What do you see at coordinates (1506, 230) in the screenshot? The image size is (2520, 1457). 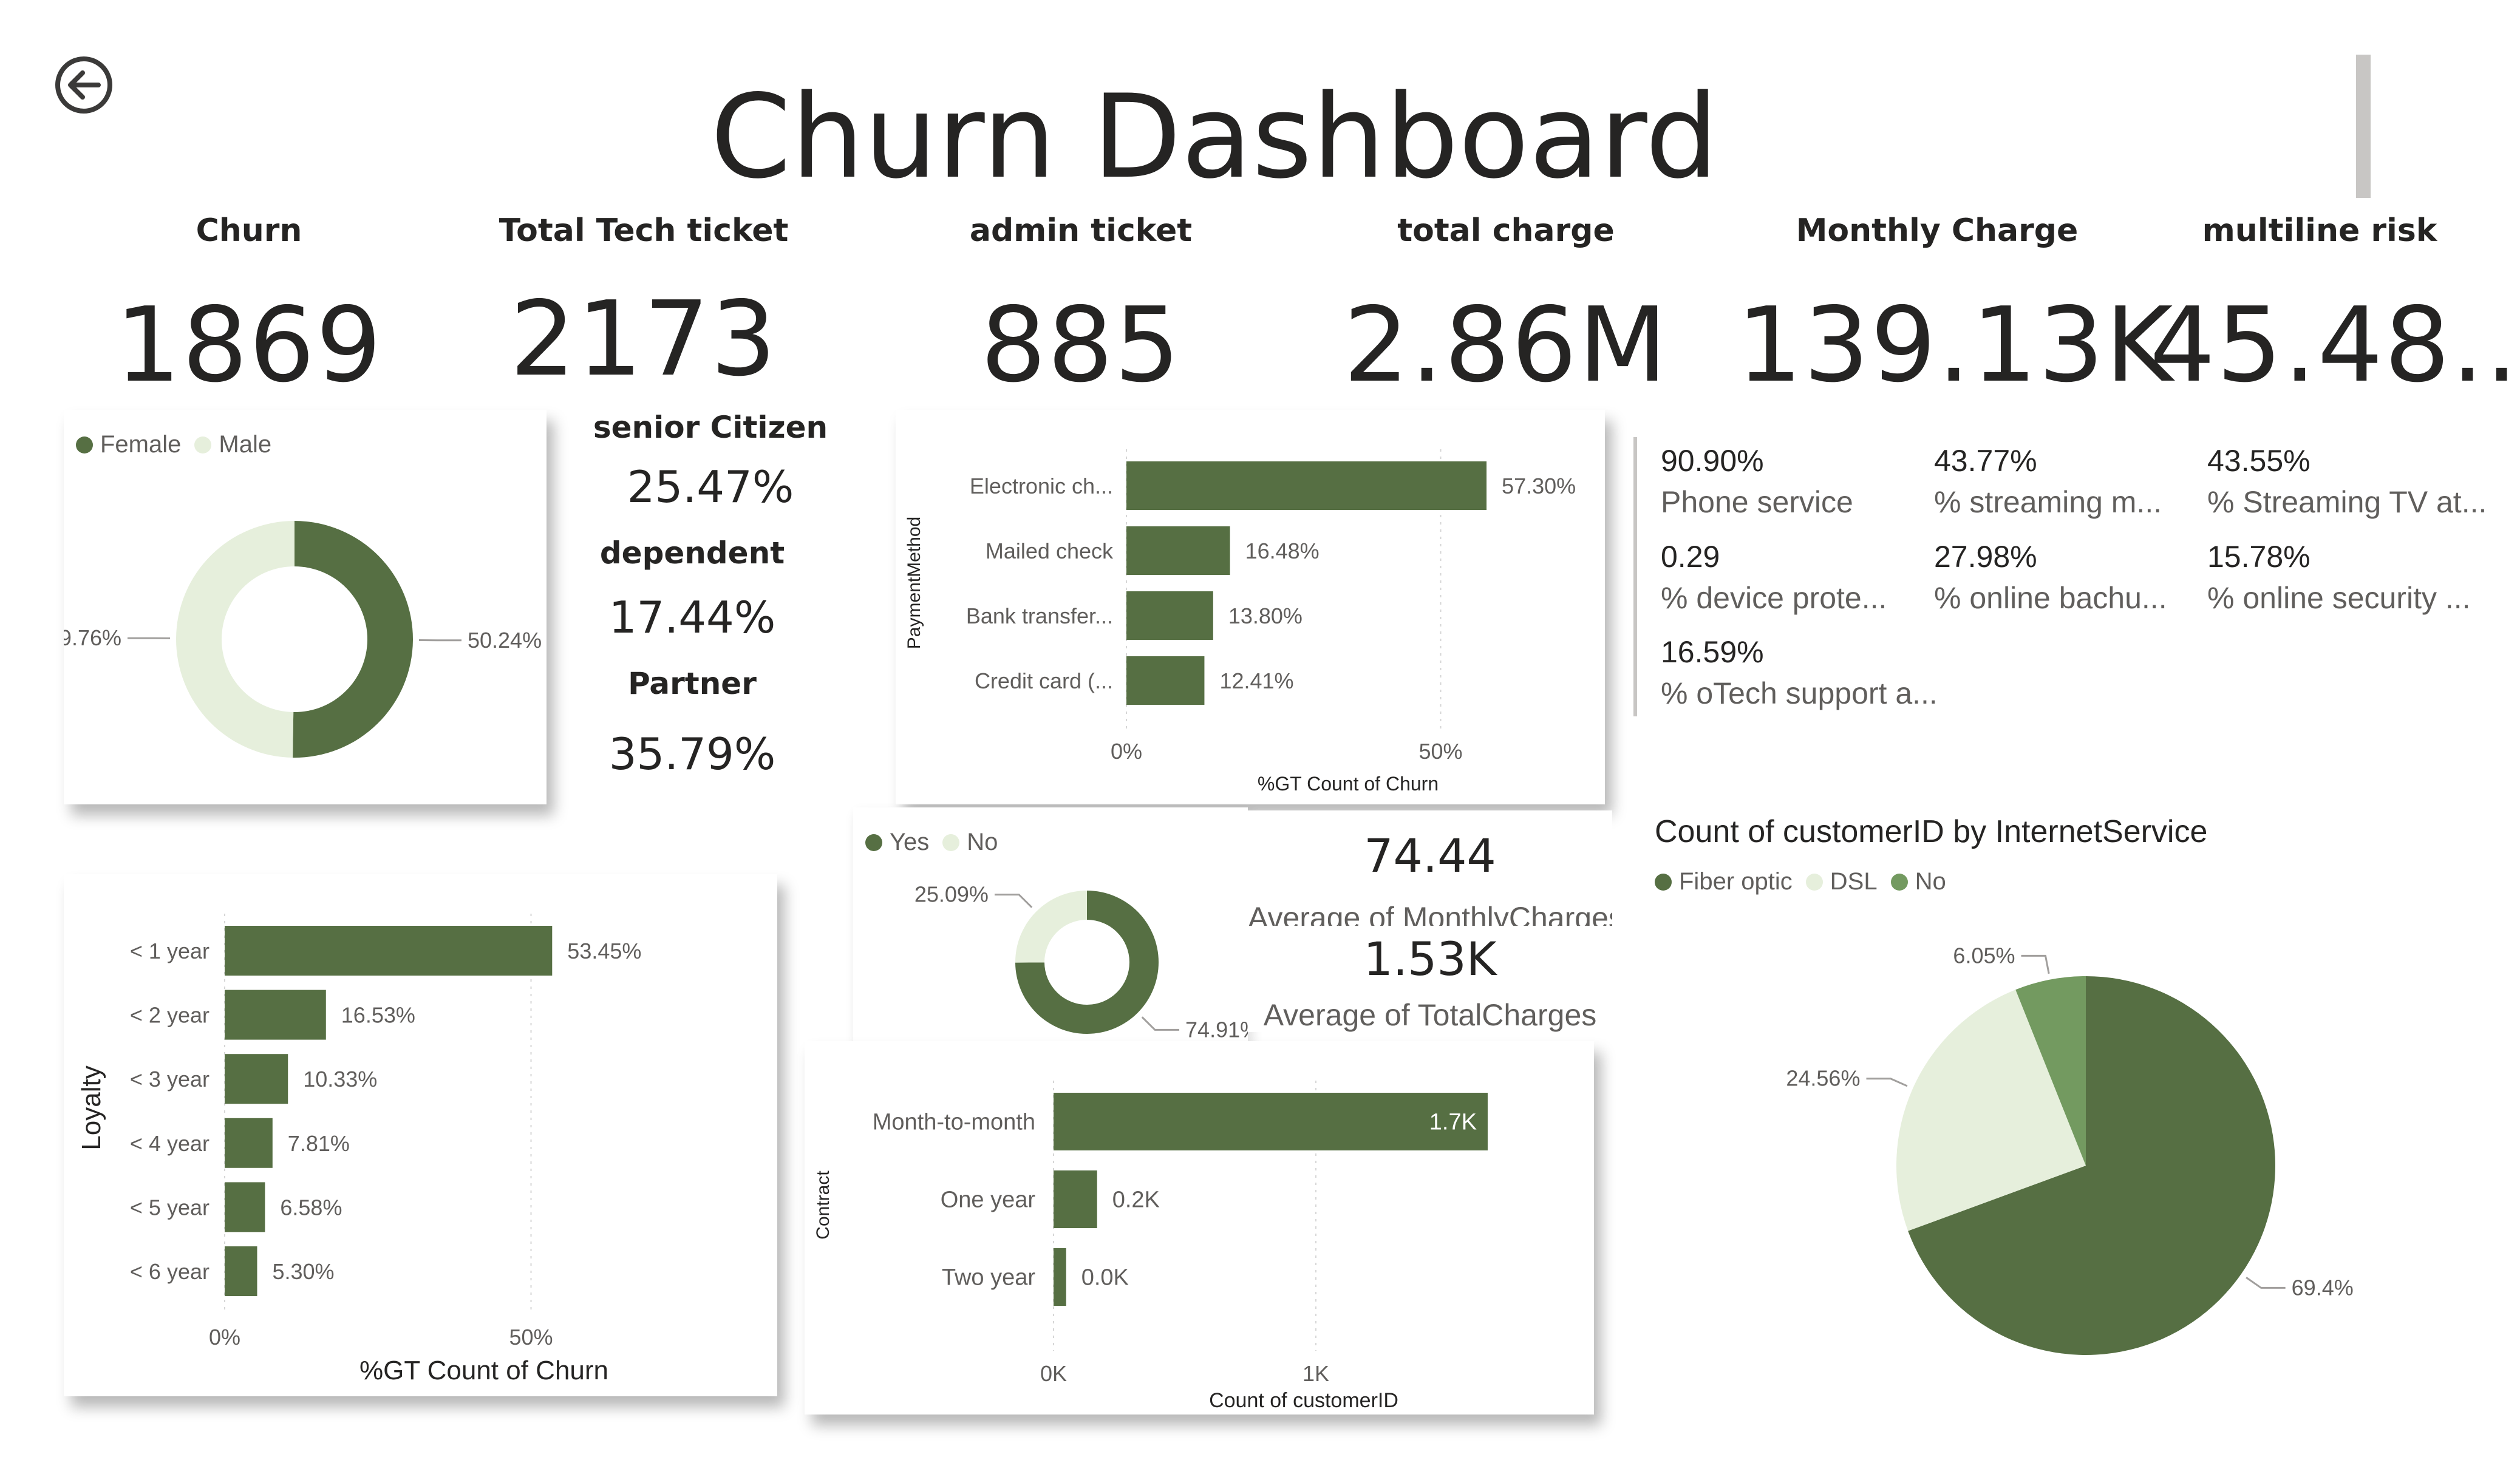 I see `kpi-label: total charge` at bounding box center [1506, 230].